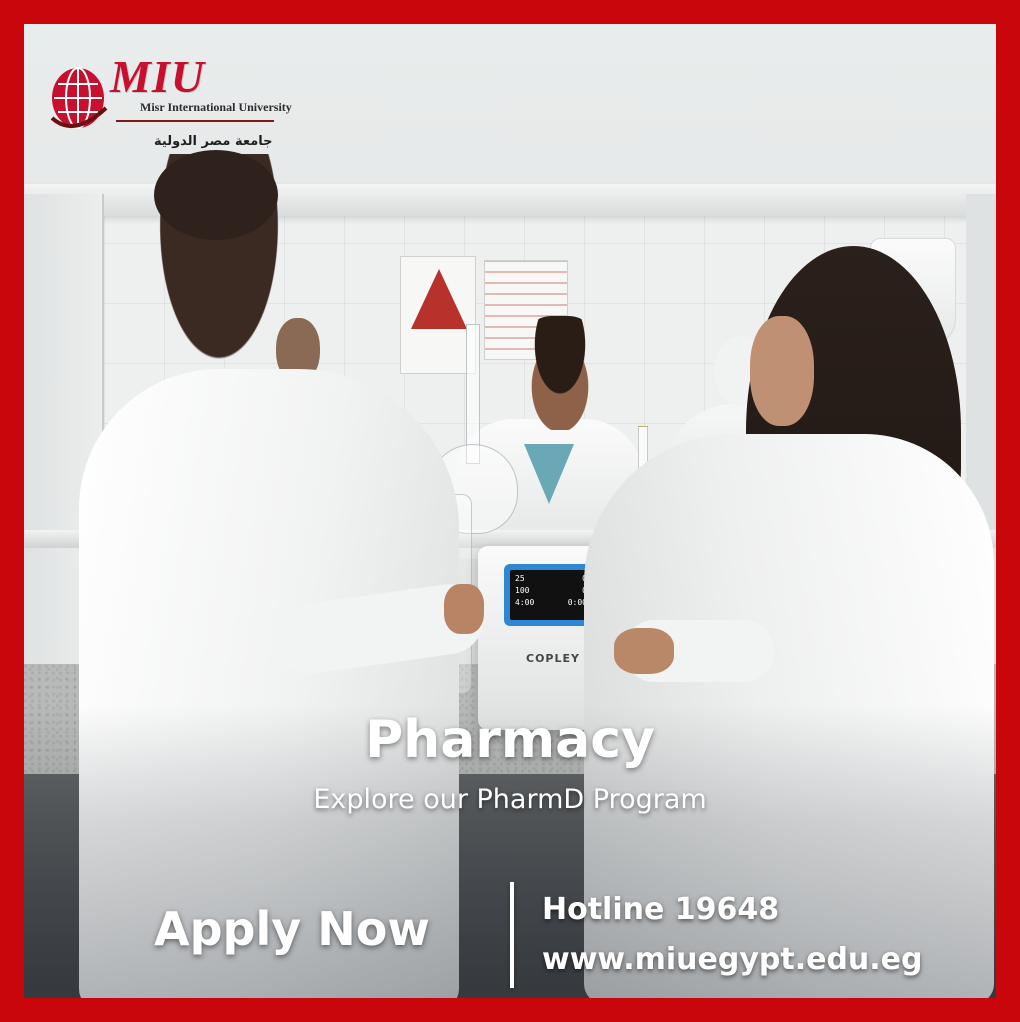 This screenshot has width=1020, height=1022. What do you see at coordinates (158, 76) in the screenshot?
I see `logo-wordmark: MIU` at bounding box center [158, 76].